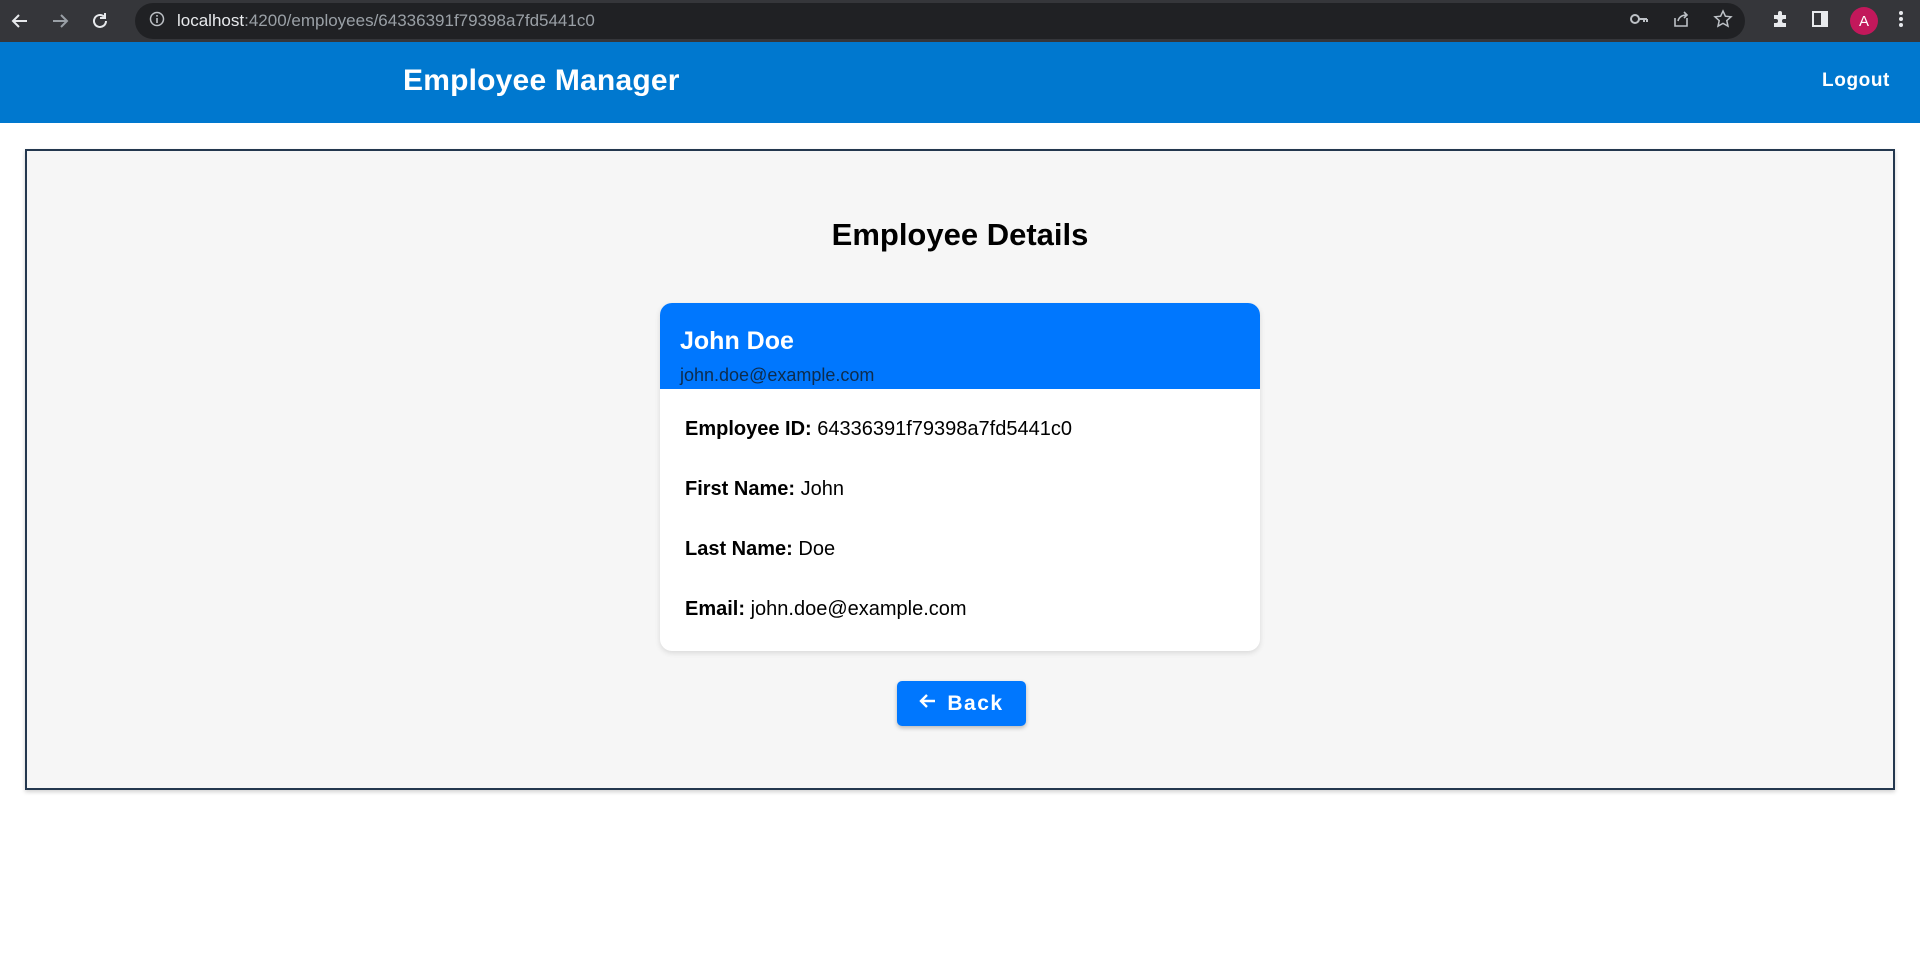 Image resolution: width=1920 pixels, height=973 pixels. Describe the element at coordinates (944, 429) in the screenshot. I see `field-value: 64336391f79398a7fd5441c0` at that location.